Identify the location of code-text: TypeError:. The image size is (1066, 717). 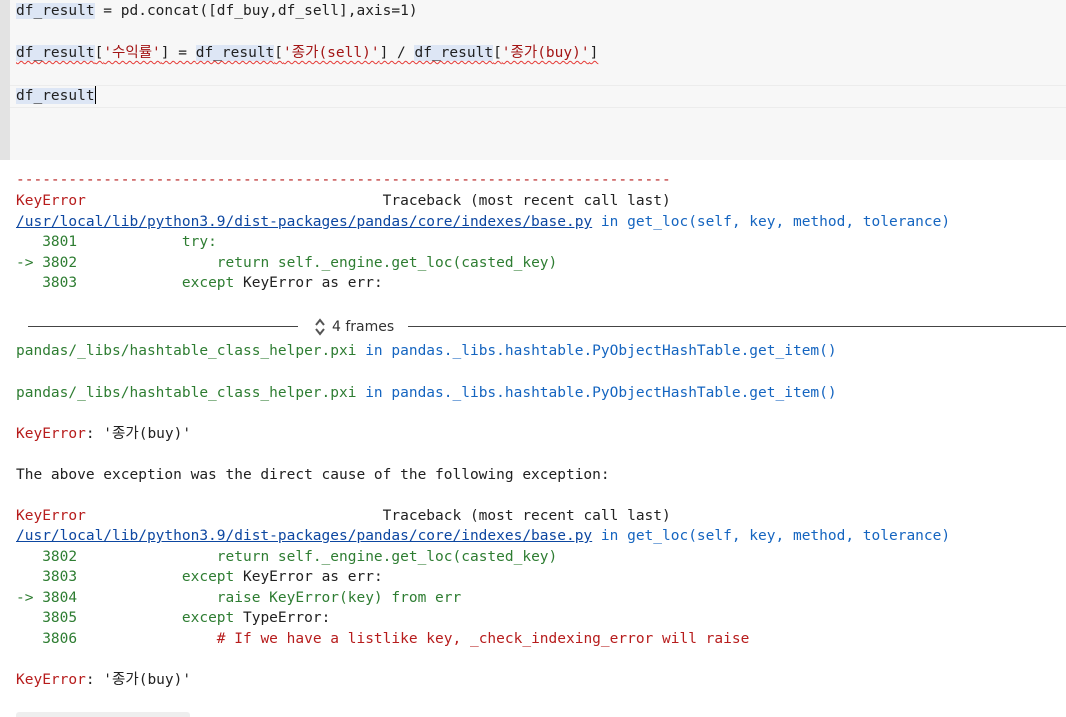
(282, 618).